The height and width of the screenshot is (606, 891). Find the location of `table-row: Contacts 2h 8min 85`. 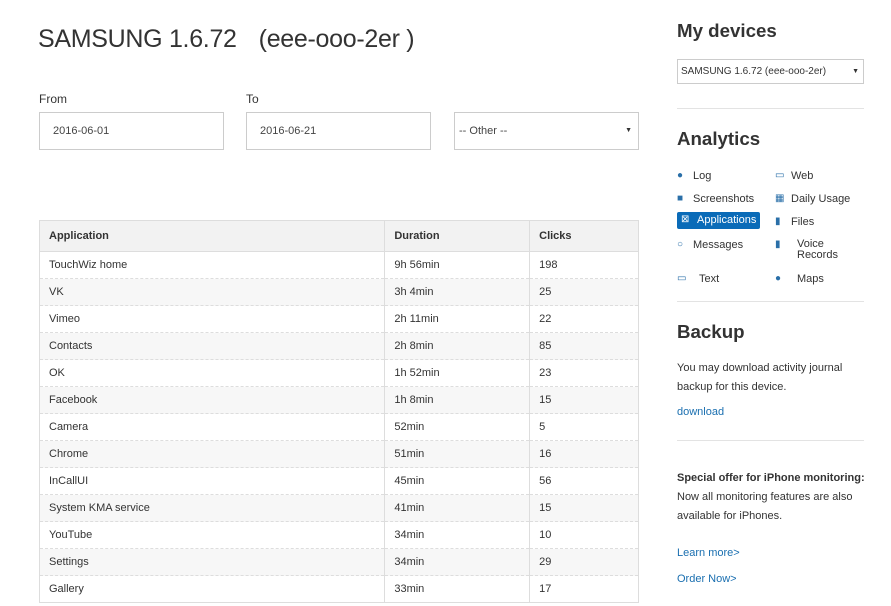

table-row: Contacts 2h 8min 85 is located at coordinates (339, 346).